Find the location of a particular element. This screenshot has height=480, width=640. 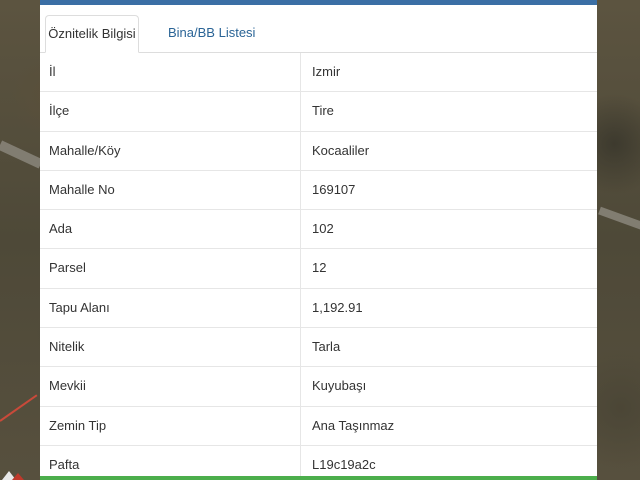

table-row-zemin-tip: Zemin Tip Ana Taşınmaz is located at coordinates (318, 426).